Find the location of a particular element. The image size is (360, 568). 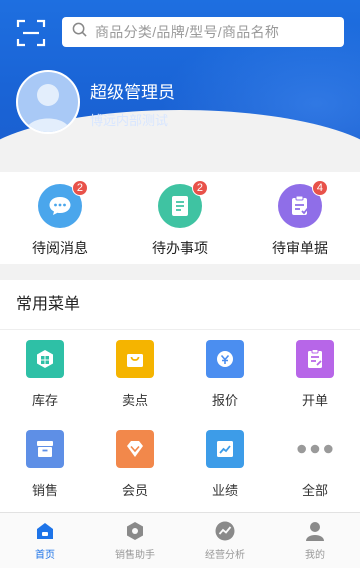

todo-badge: 2 is located at coordinates (199, 188).